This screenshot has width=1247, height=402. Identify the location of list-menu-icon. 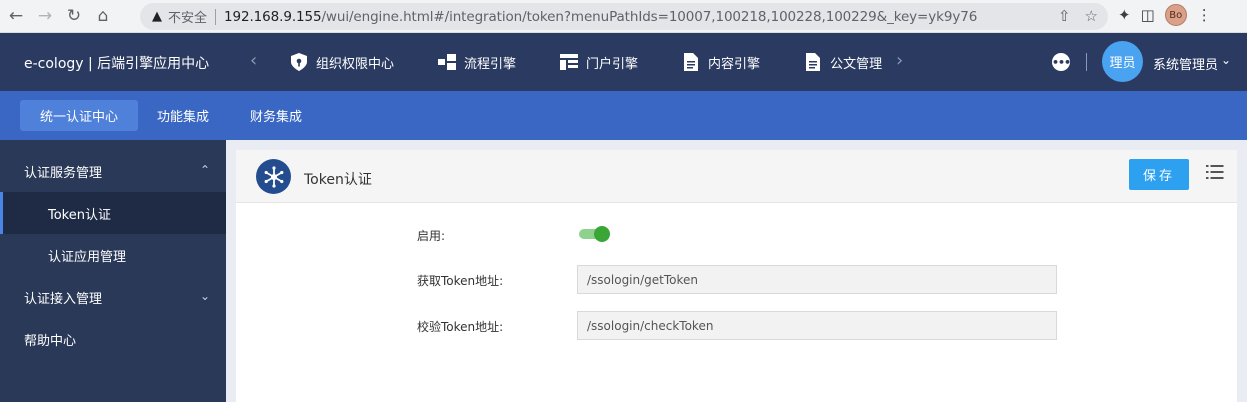
(1215, 172).